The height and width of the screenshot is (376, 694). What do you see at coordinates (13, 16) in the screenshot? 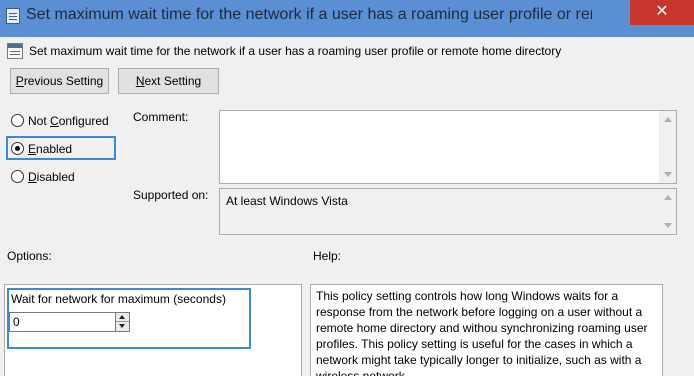
I see `policy-window-icon` at bounding box center [13, 16].